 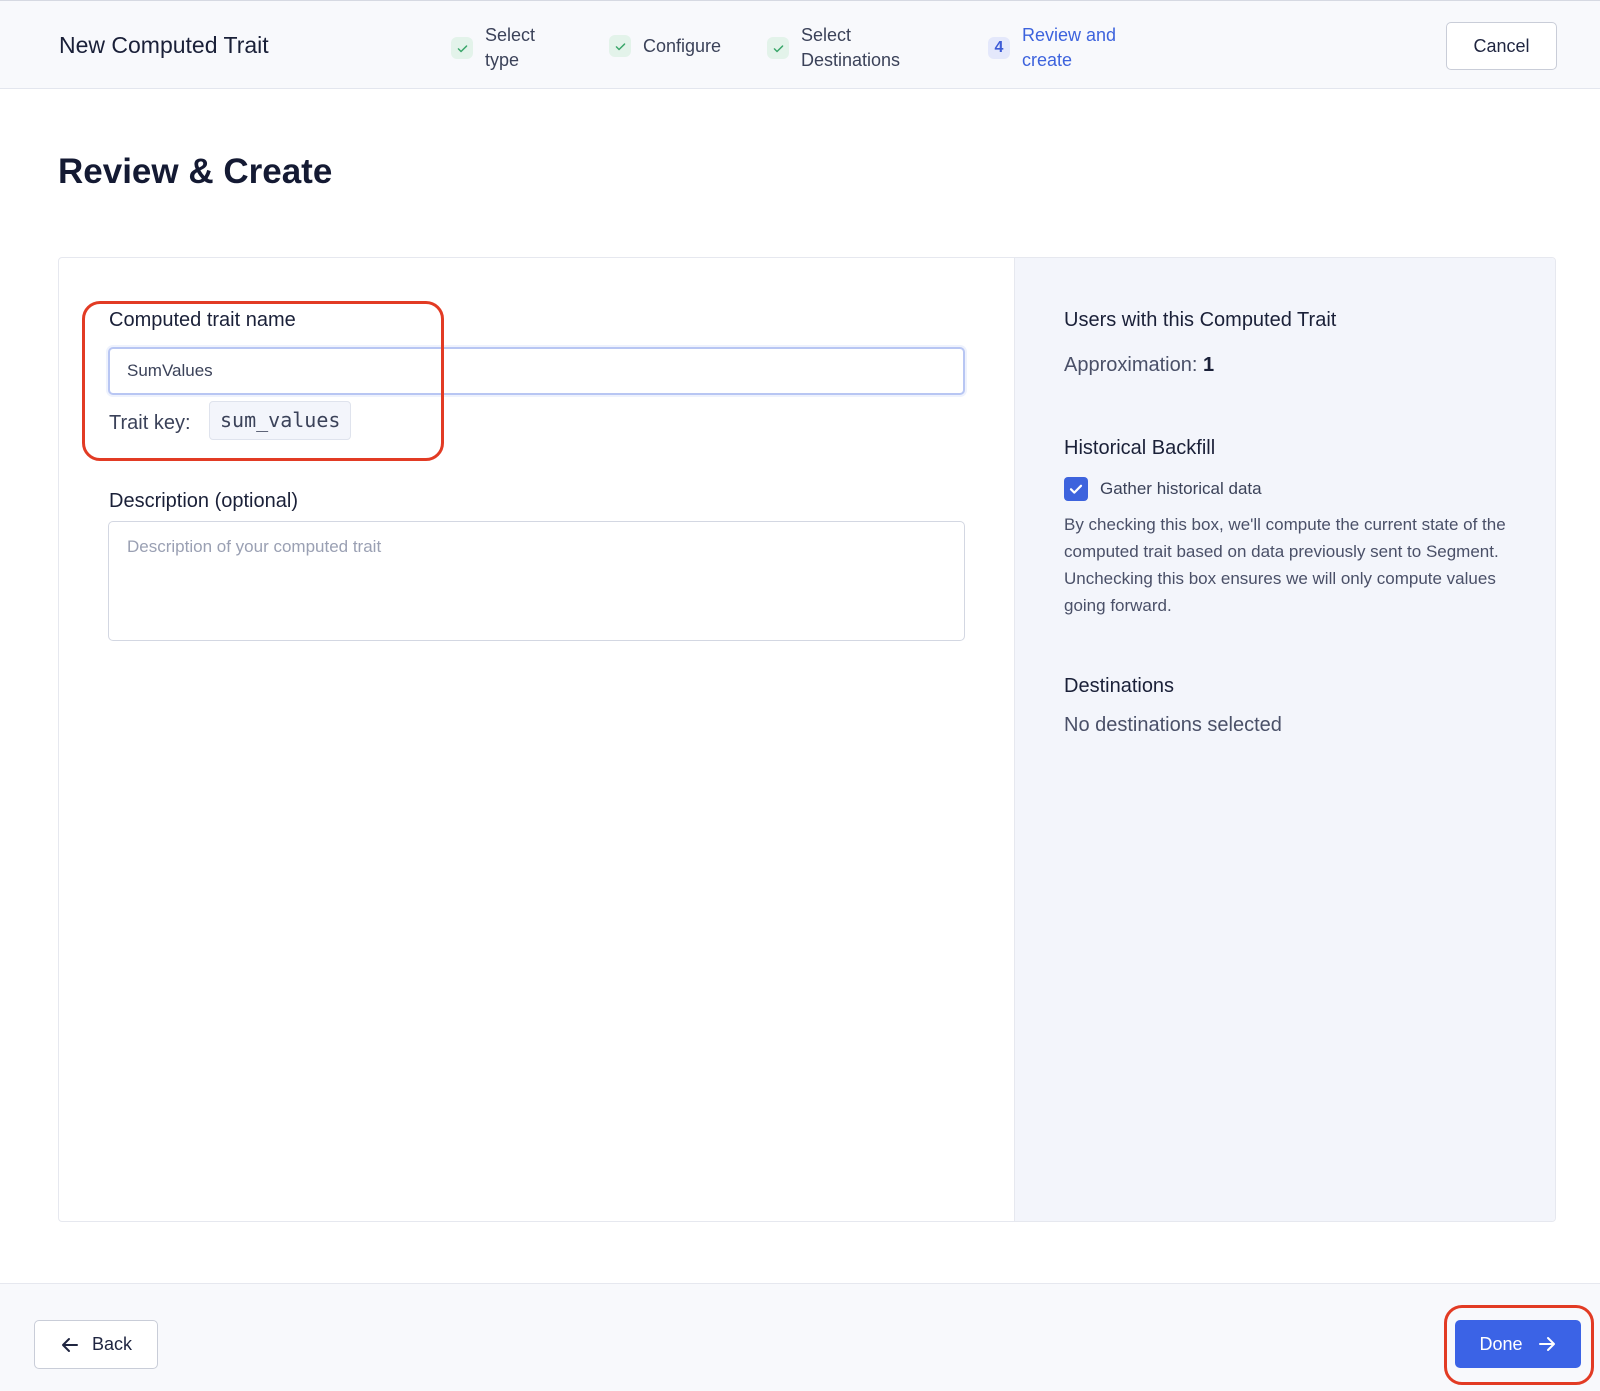 I want to click on approximation-value: 1, so click(x=1208, y=365).